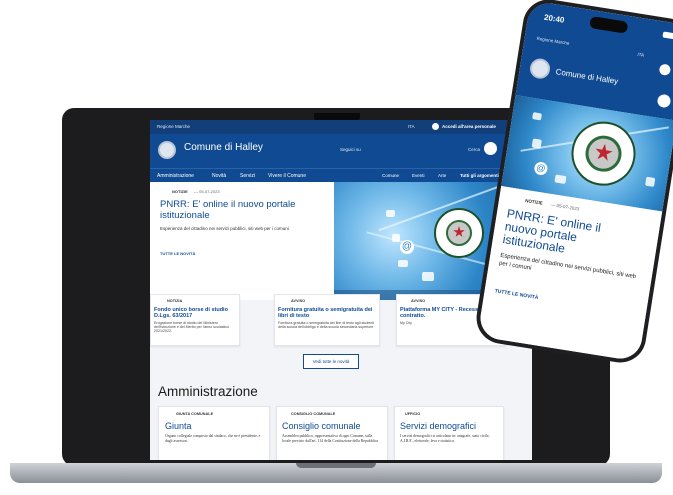 Image resolution: width=673 pixels, height=495 pixels. I want to click on admin-card-title: Giunta, so click(178, 426).